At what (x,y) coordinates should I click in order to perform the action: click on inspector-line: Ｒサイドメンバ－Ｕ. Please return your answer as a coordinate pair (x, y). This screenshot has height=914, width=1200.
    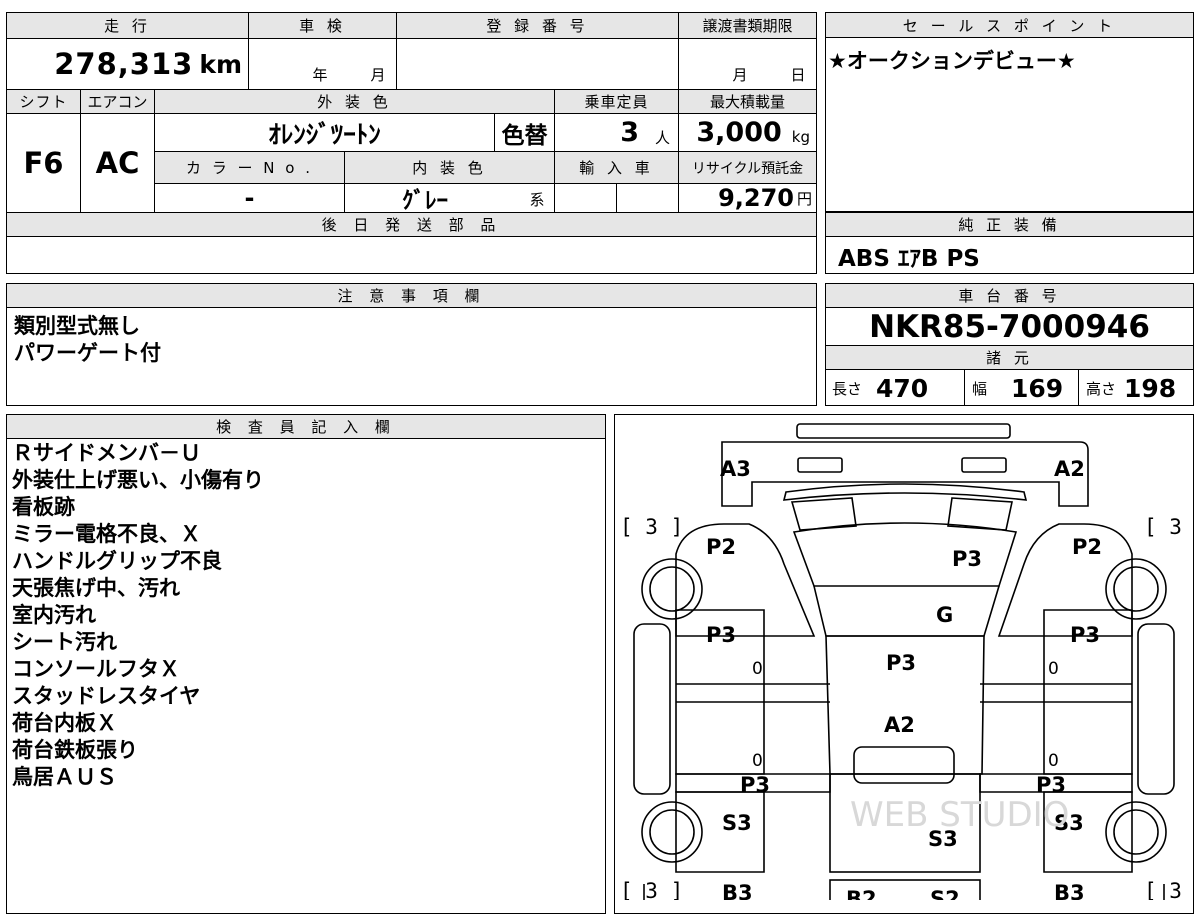
    Looking at the image, I should click on (106, 453).